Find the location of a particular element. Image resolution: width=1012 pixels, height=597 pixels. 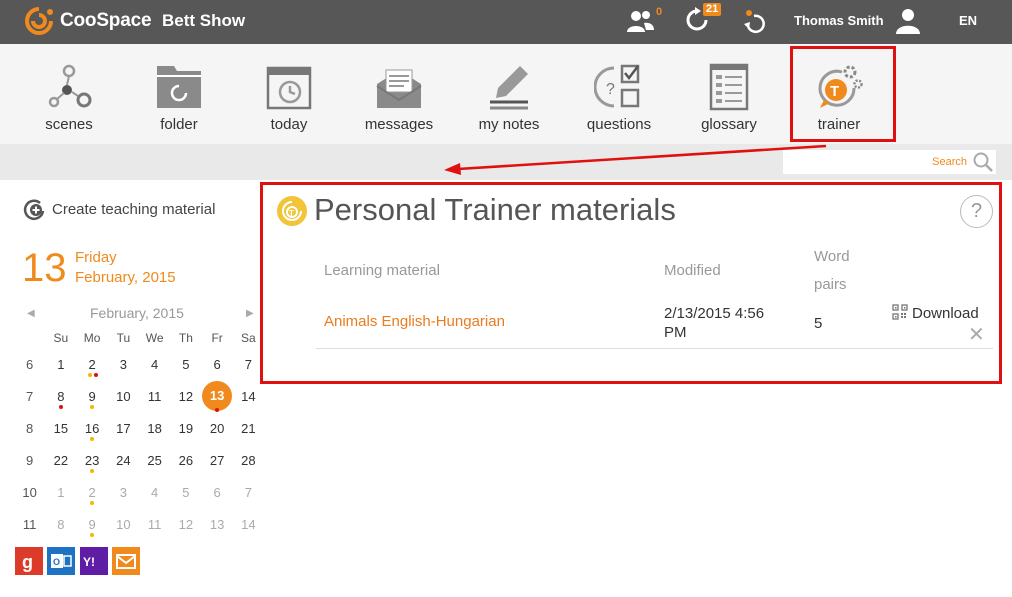

calendar-day-other-month: 3 is located at coordinates (123, 492).